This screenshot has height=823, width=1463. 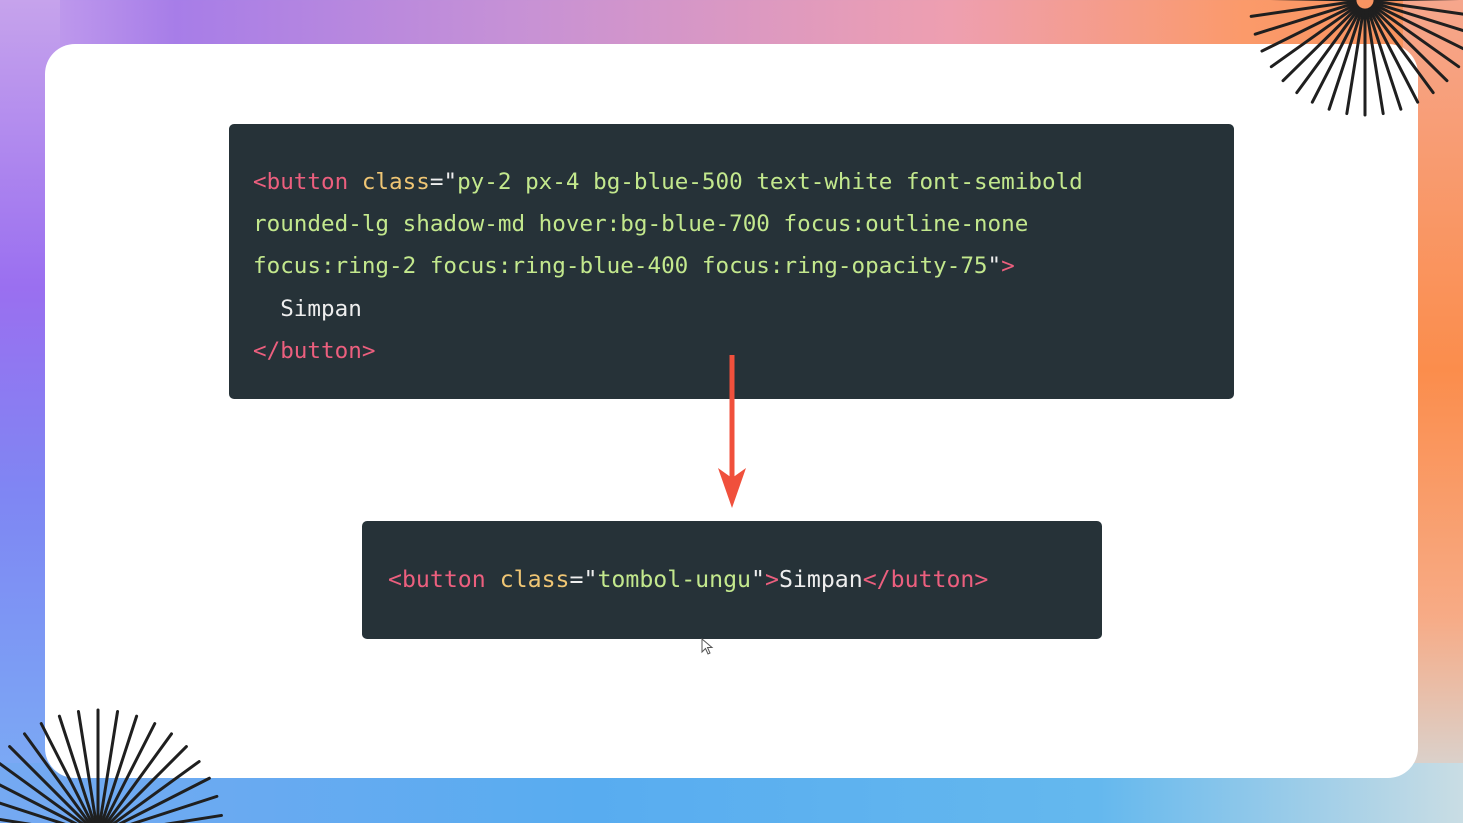 I want to click on code-token: tombol-ungu, so click(x=674, y=579).